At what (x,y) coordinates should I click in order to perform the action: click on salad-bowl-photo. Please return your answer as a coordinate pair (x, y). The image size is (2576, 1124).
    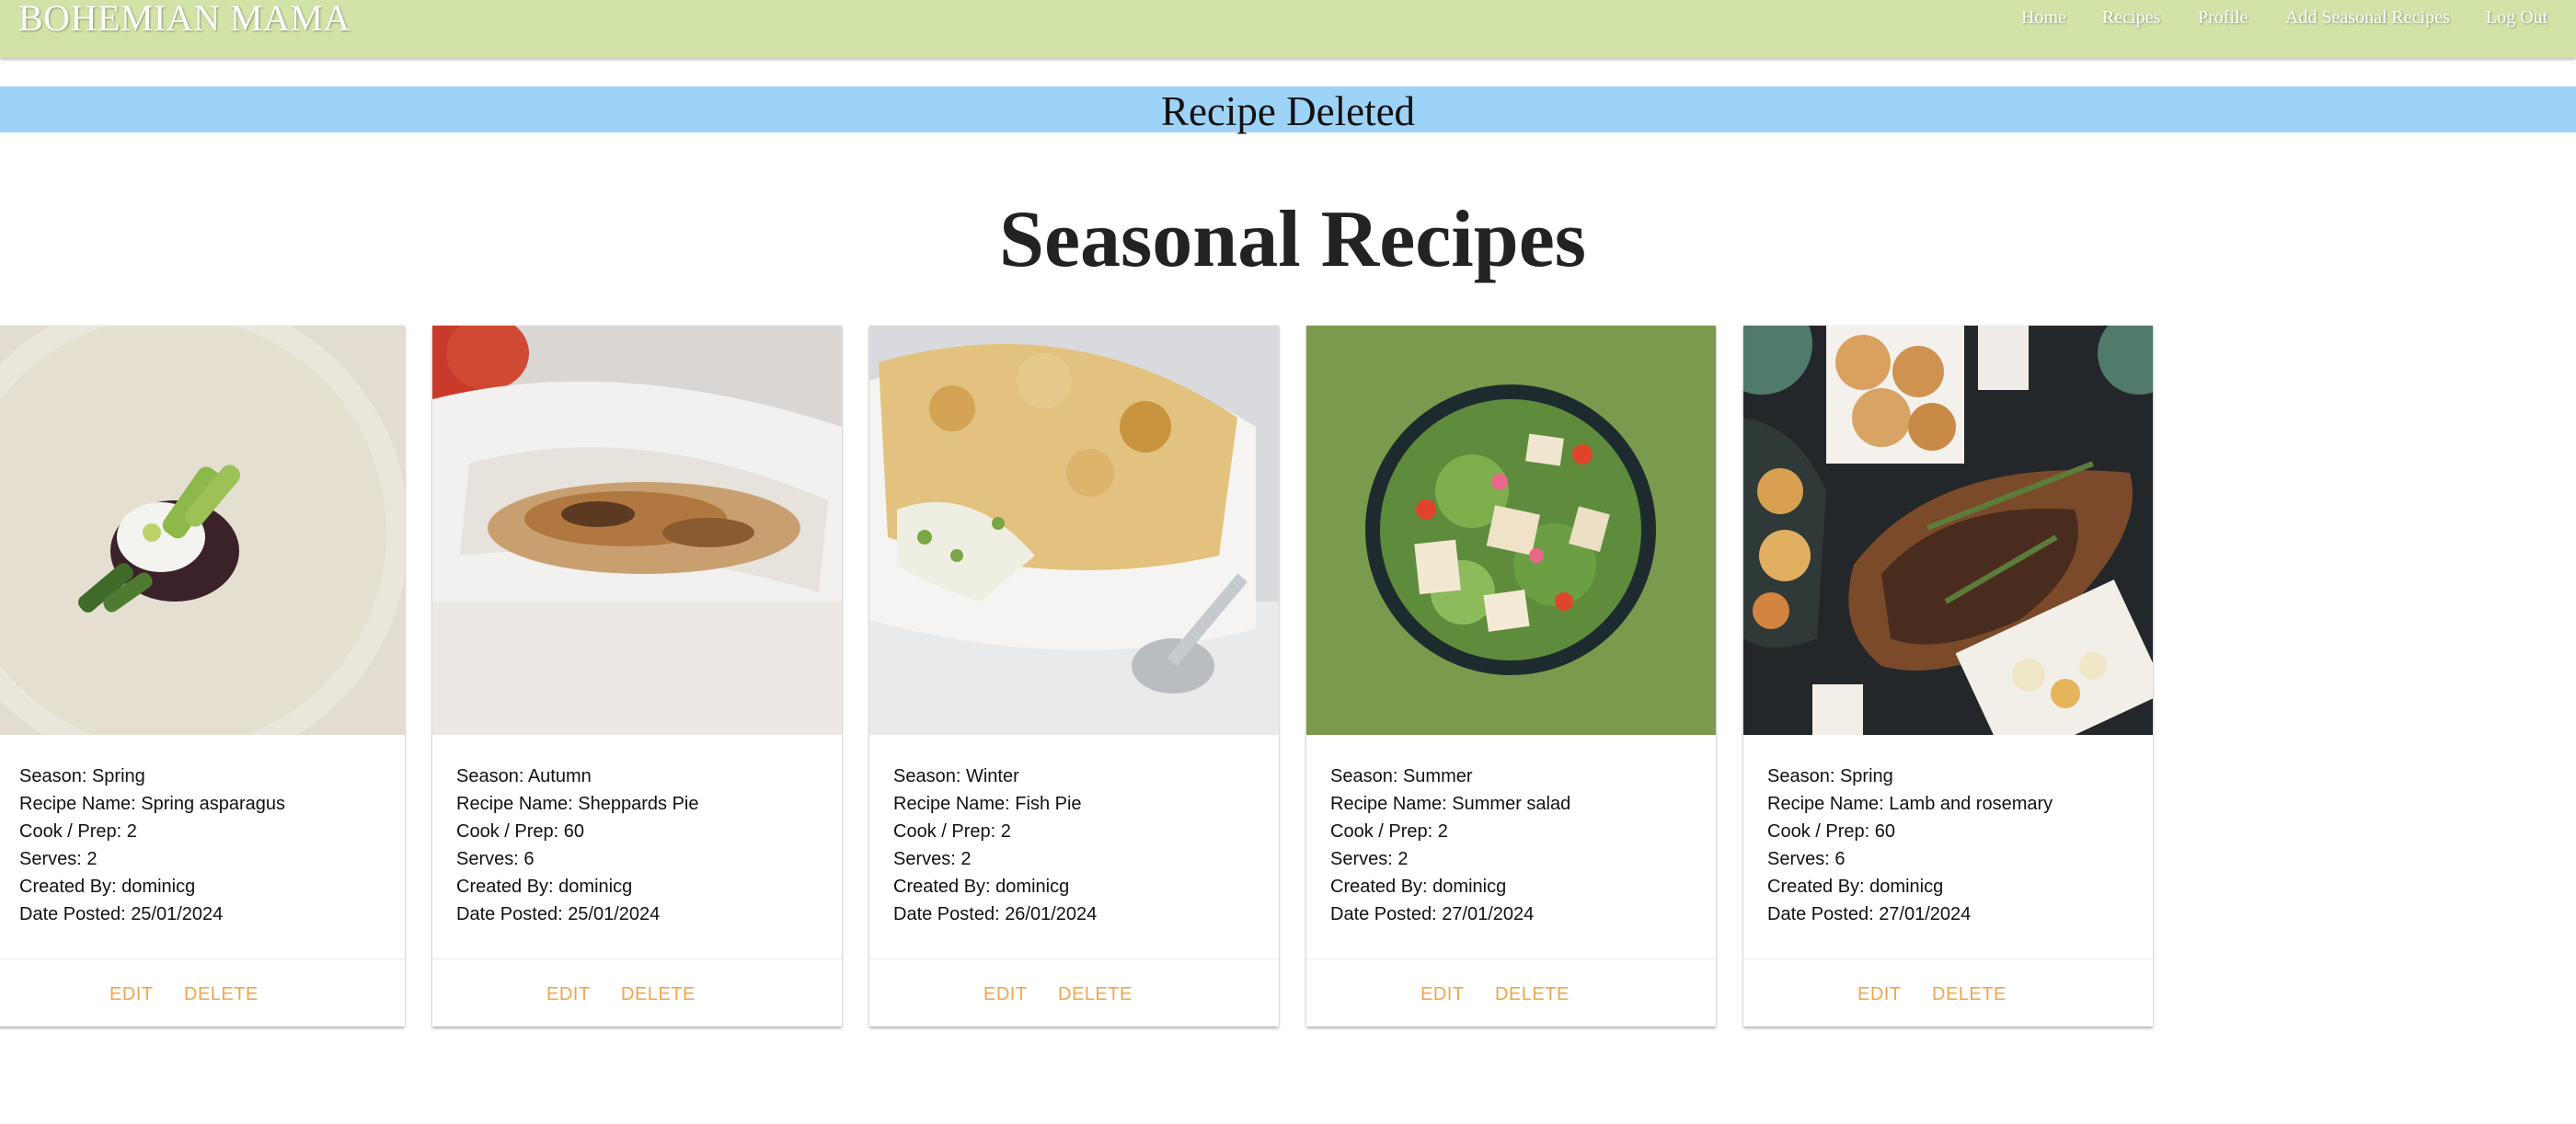
    Looking at the image, I should click on (1511, 530).